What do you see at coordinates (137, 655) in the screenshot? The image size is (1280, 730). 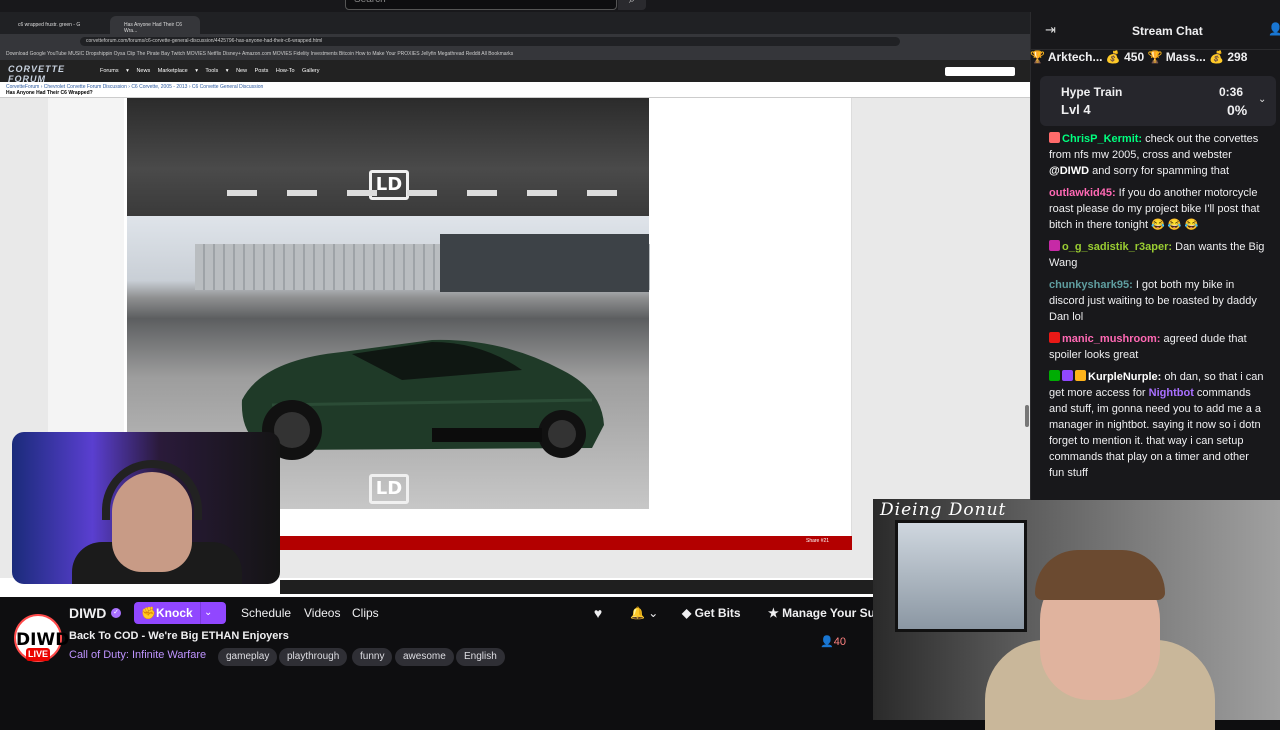 I see `game-link: Call of Duty: Infinite Warfare` at bounding box center [137, 655].